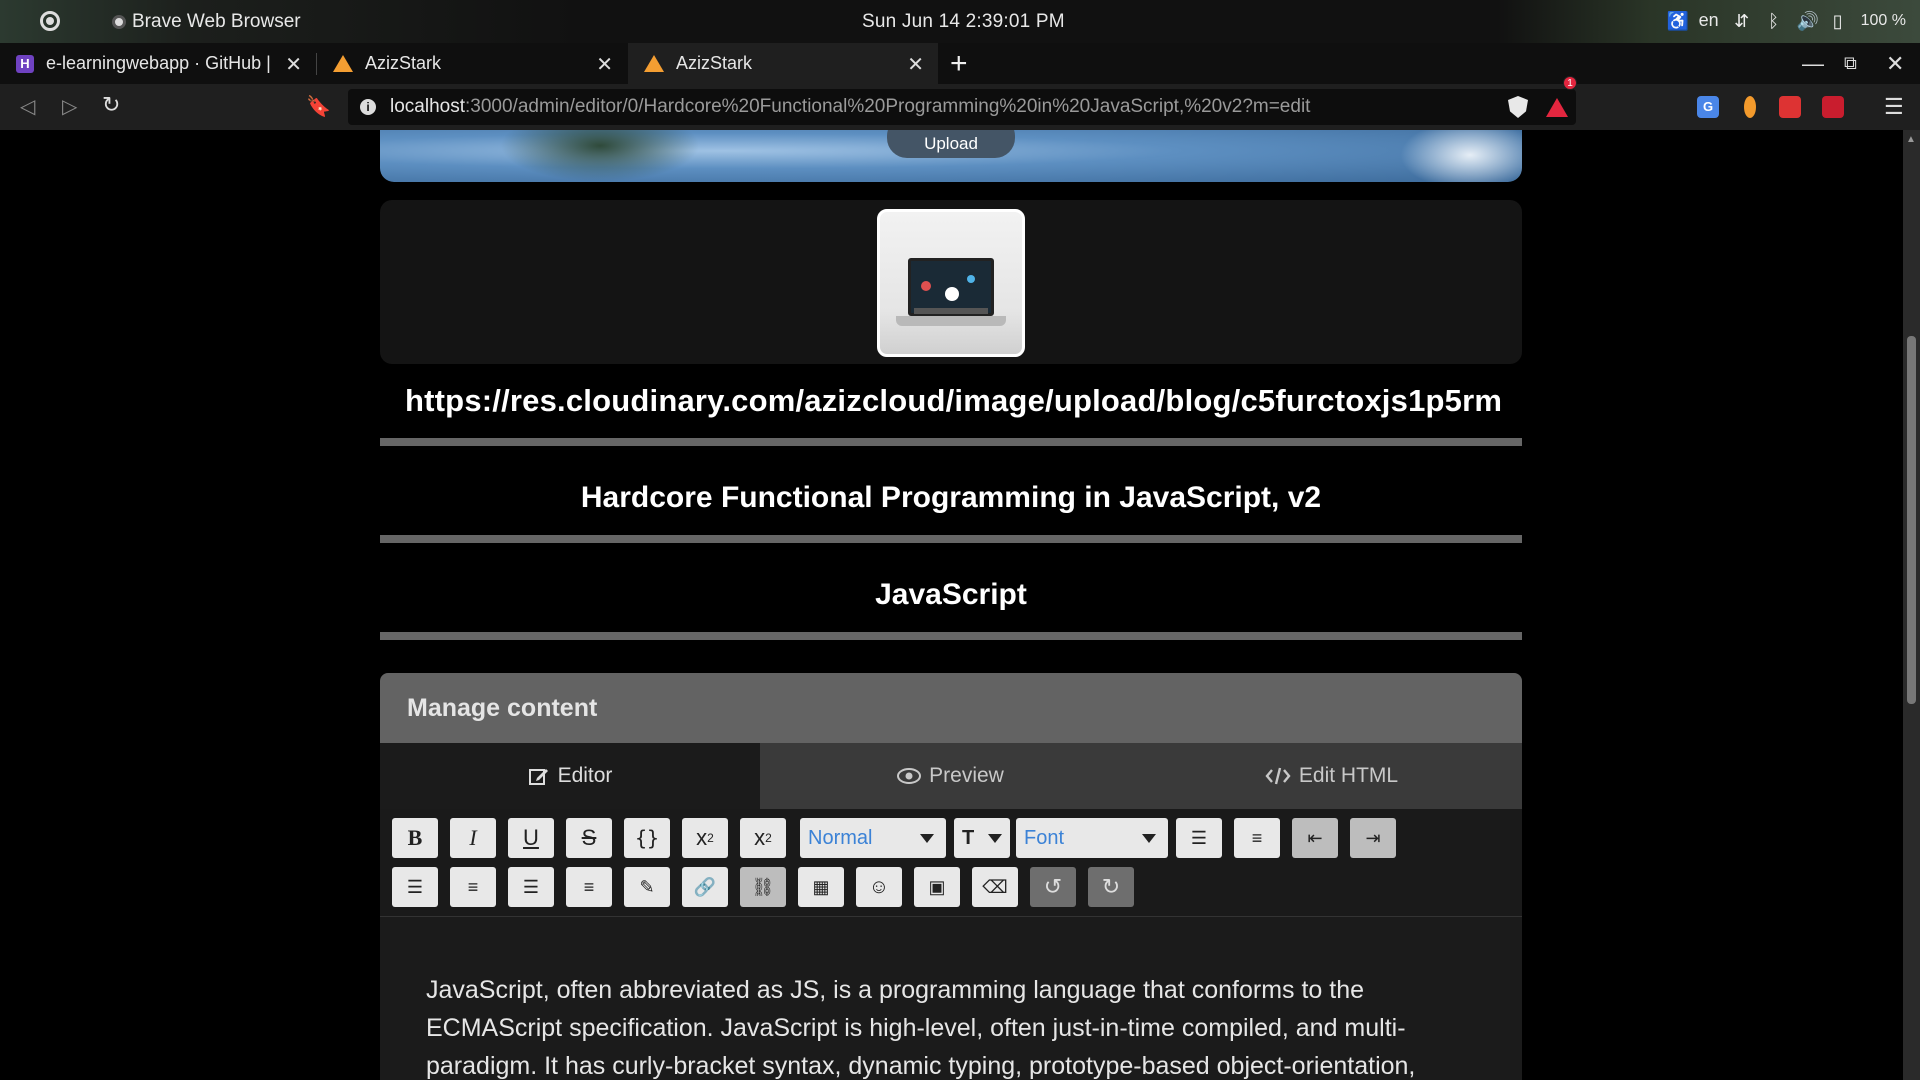  I want to click on font-select: Font, so click(1092, 838).